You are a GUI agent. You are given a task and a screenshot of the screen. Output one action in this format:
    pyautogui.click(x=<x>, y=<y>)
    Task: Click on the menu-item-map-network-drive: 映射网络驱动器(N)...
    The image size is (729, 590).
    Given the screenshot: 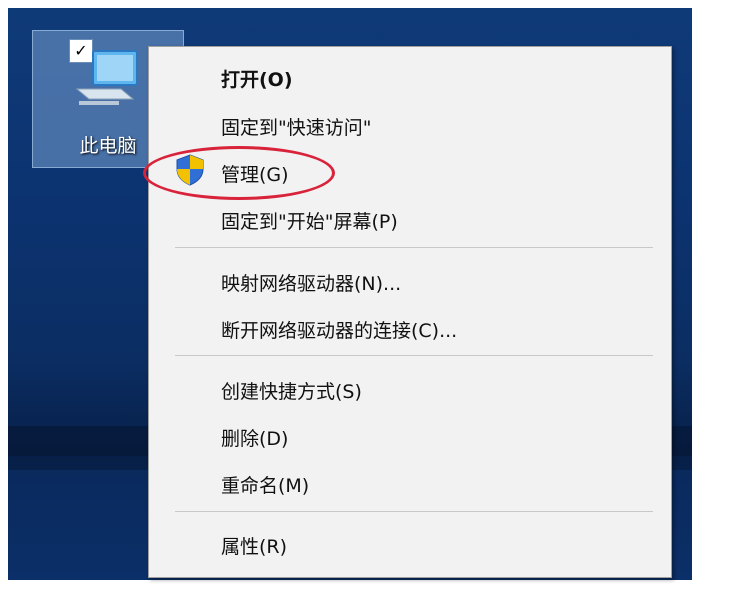 What is the action you would take?
    pyautogui.click(x=311, y=282)
    